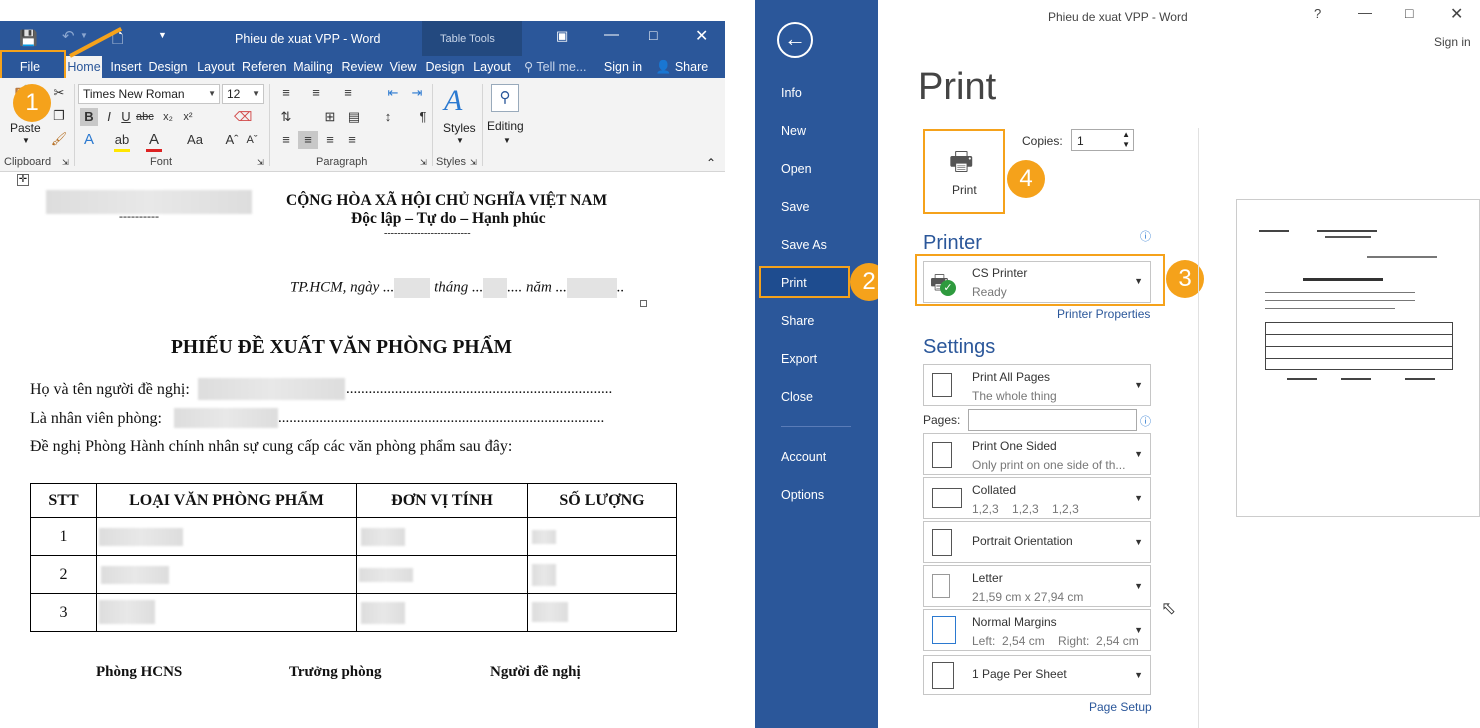  Describe the element at coordinates (1358, 358) in the screenshot. I see `print-preview-page` at that location.